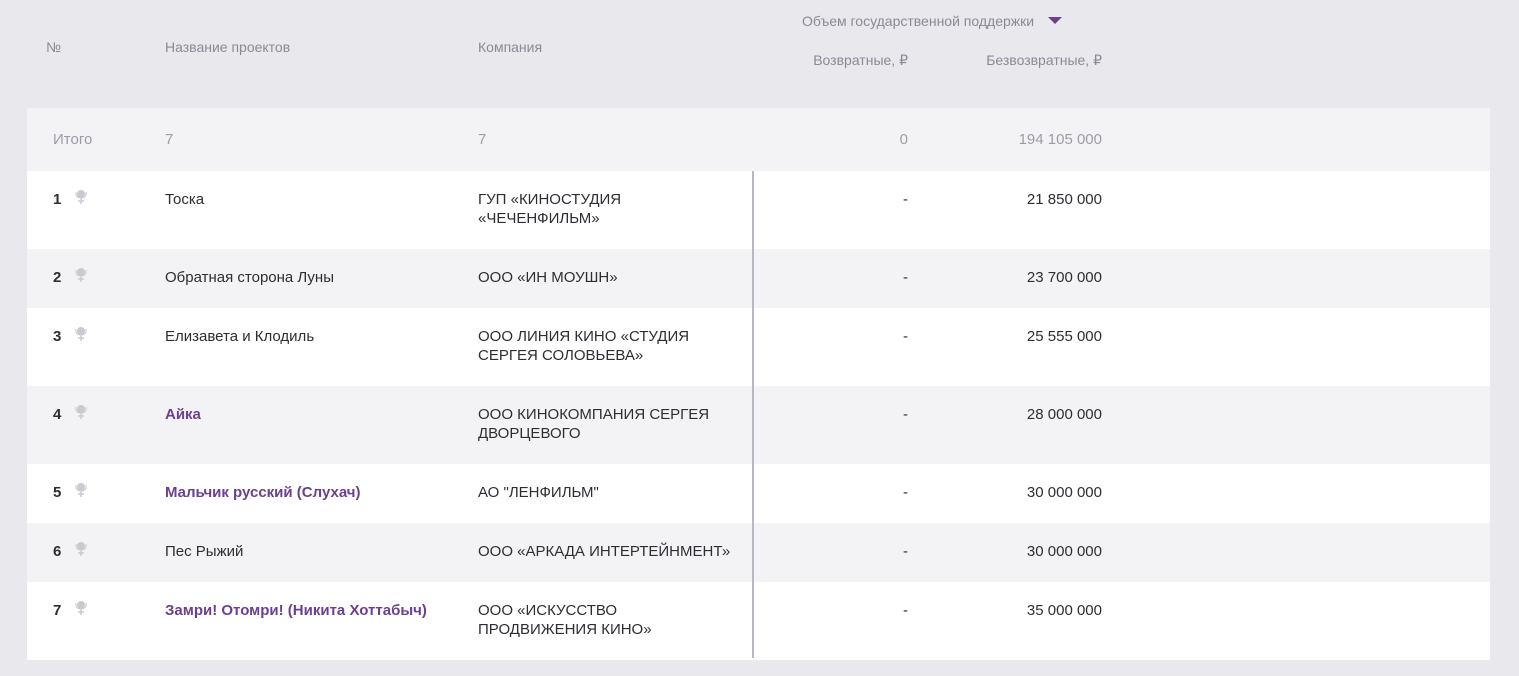  What do you see at coordinates (73, 139) in the screenshot?
I see `total-label: Итого` at bounding box center [73, 139].